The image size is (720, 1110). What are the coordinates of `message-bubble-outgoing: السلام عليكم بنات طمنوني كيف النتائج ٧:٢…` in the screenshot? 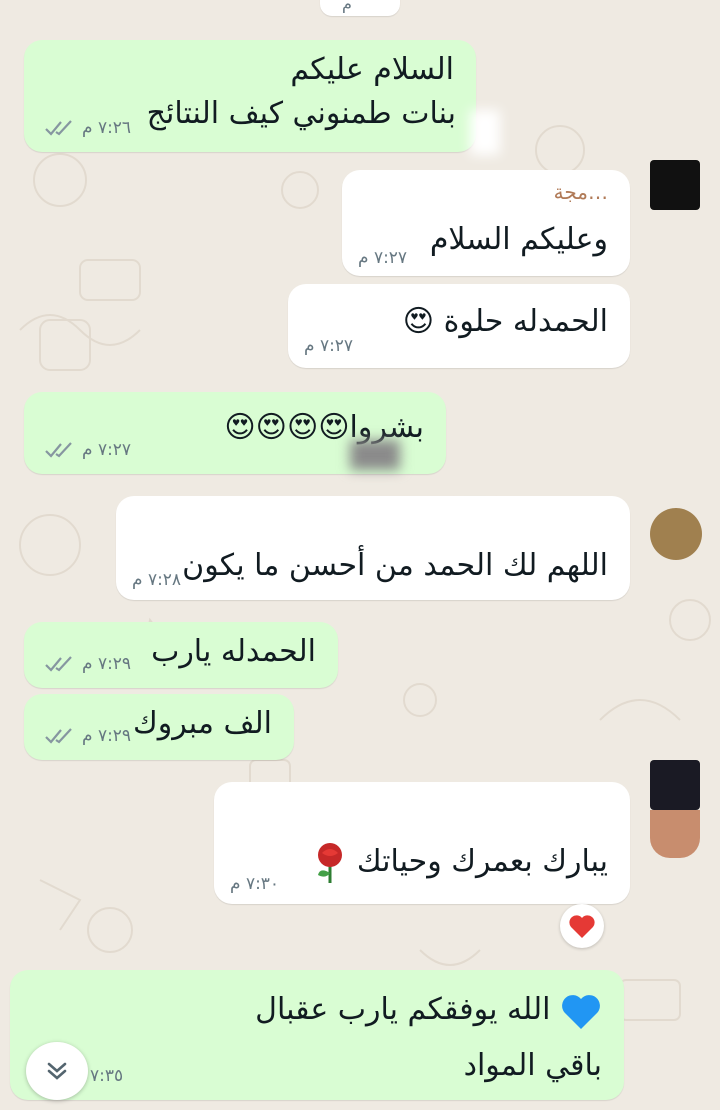 It's located at (250, 96).